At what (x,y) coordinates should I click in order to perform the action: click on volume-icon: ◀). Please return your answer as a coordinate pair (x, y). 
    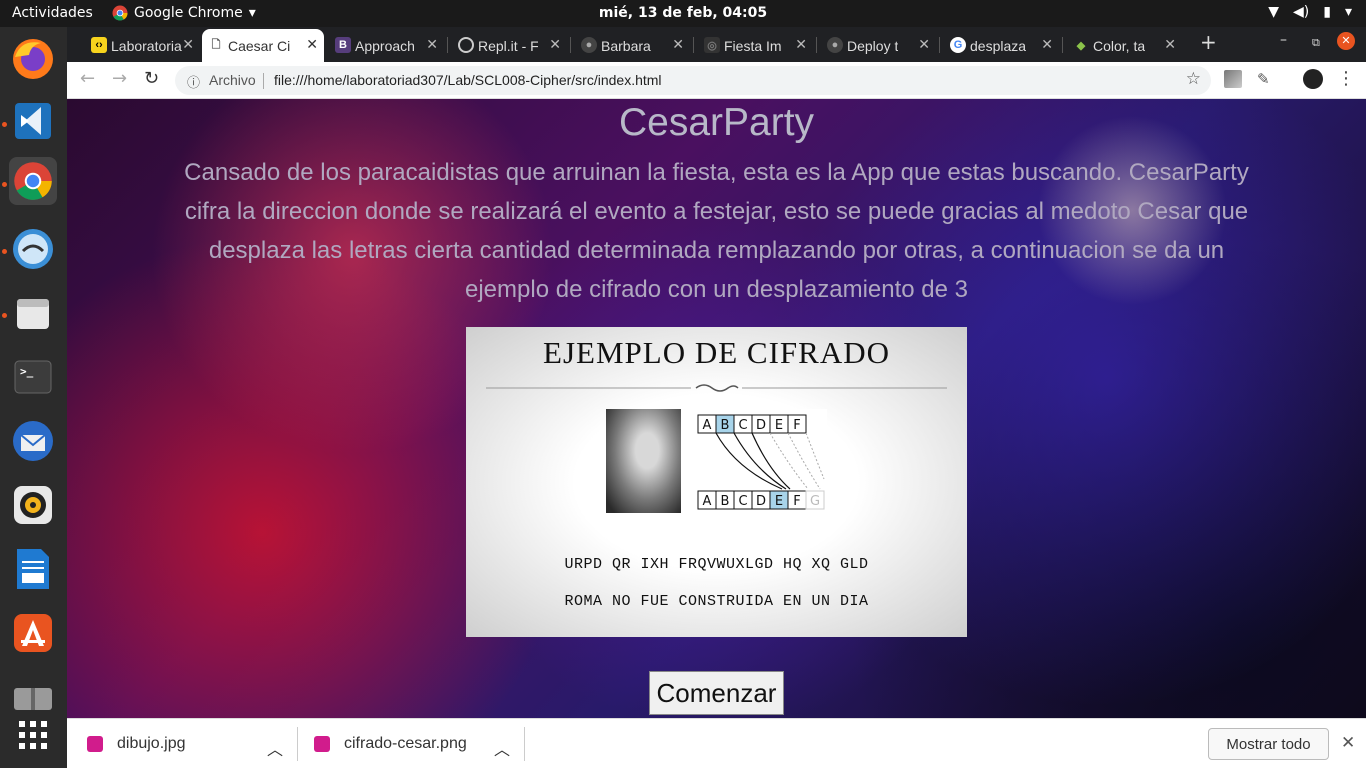
    Looking at the image, I should click on (1301, 12).